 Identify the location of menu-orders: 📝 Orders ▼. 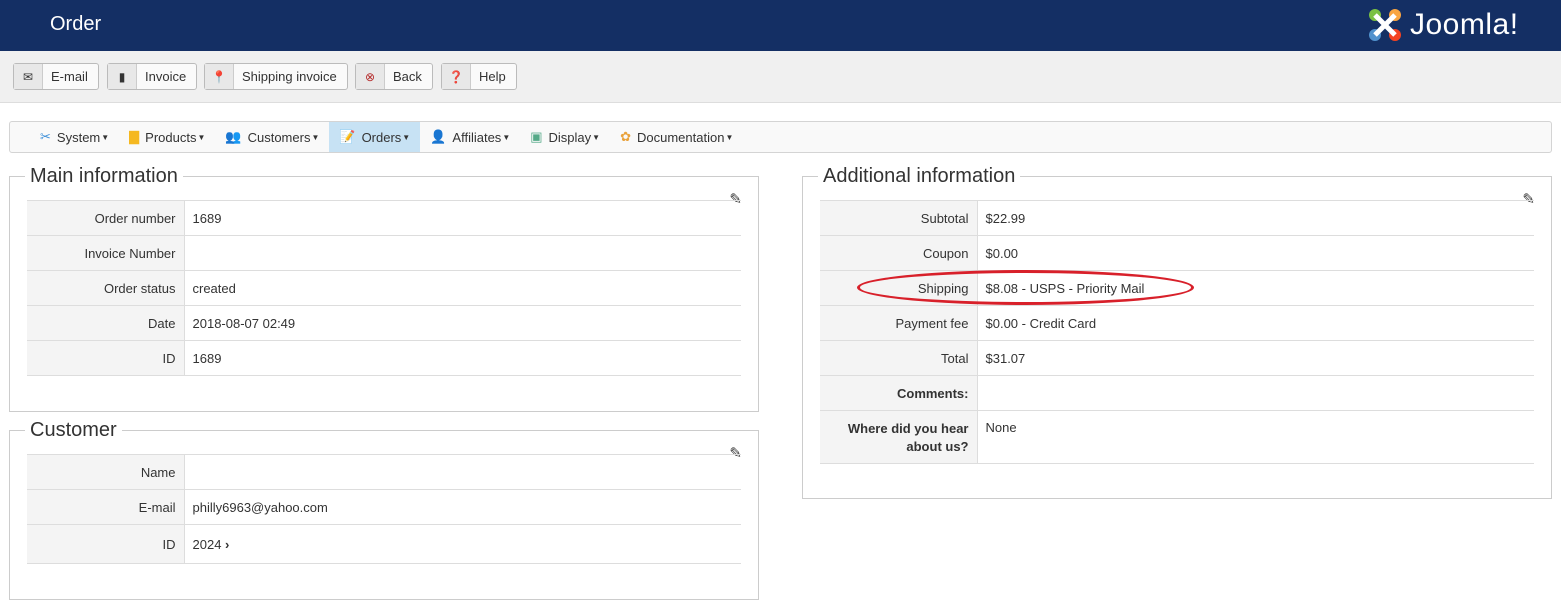
(375, 137).